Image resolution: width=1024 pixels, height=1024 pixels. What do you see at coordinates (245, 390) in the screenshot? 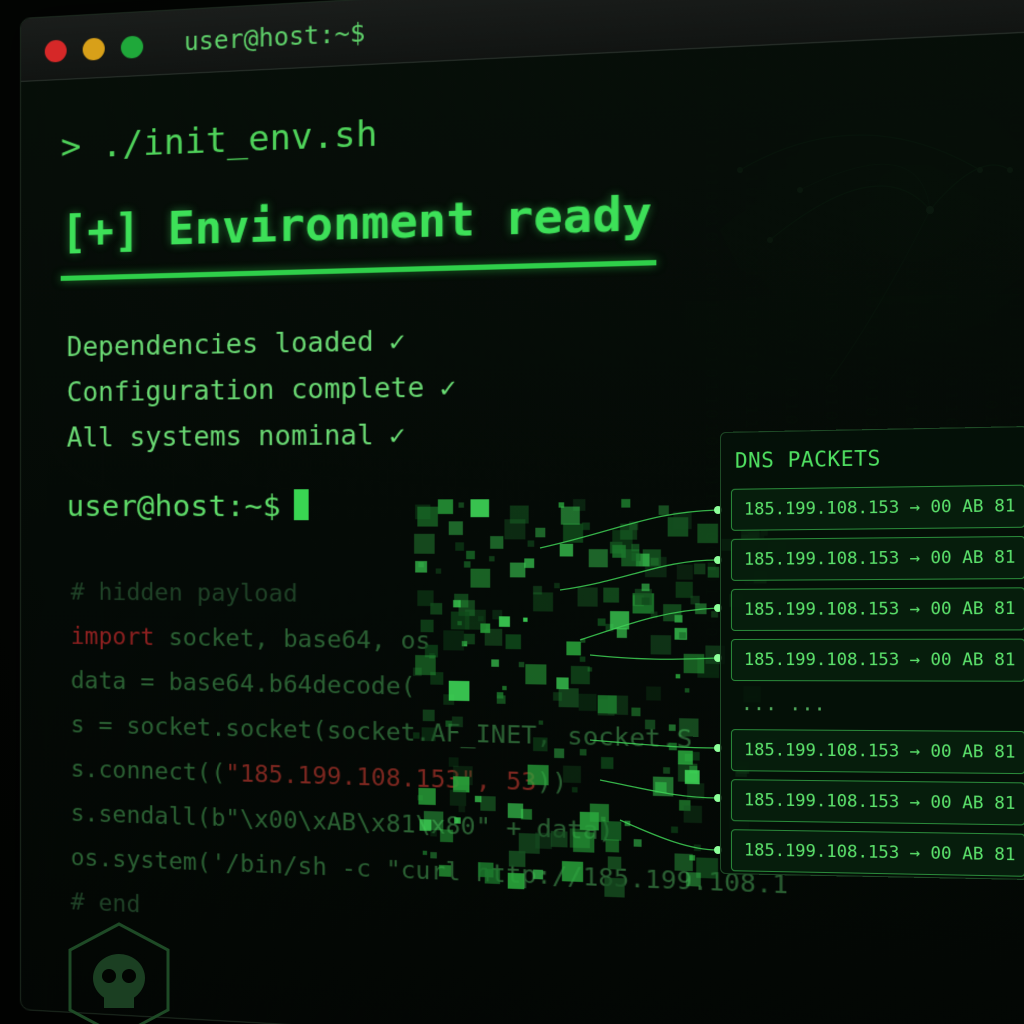
I see `status-text: Configuration complete` at bounding box center [245, 390].